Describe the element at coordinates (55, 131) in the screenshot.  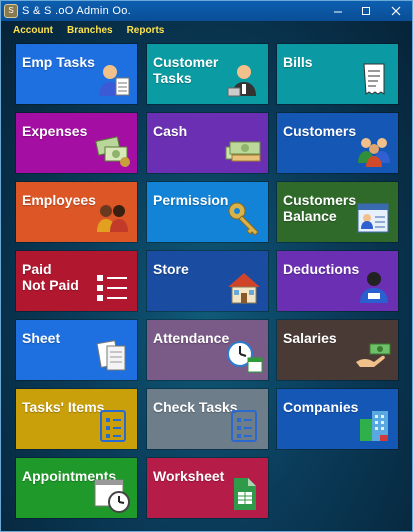
I see `tile-label: Expenses` at that location.